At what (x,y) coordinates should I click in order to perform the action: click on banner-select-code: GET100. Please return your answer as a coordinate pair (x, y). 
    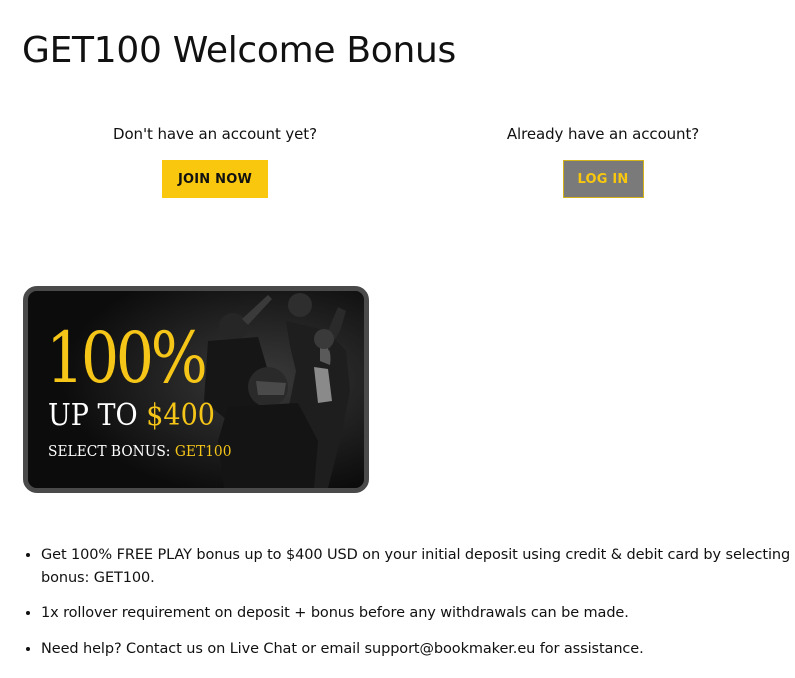
    Looking at the image, I should click on (203, 451).